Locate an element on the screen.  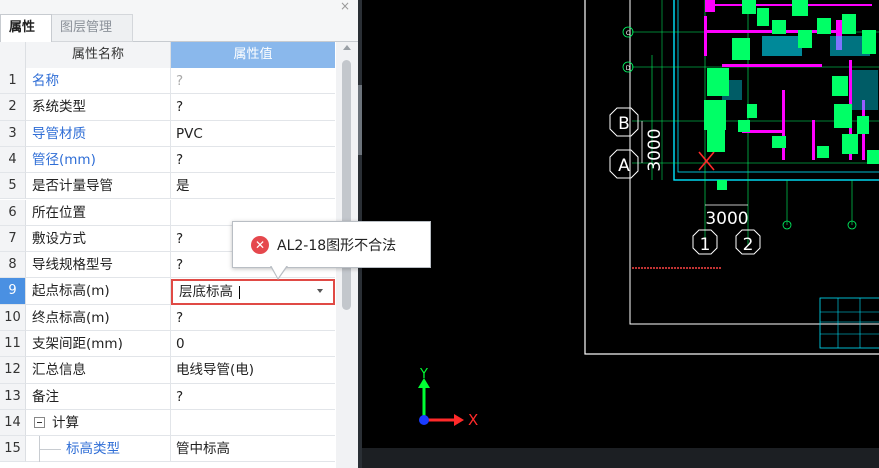
collapse-minus-icon is located at coordinates (39, 422).